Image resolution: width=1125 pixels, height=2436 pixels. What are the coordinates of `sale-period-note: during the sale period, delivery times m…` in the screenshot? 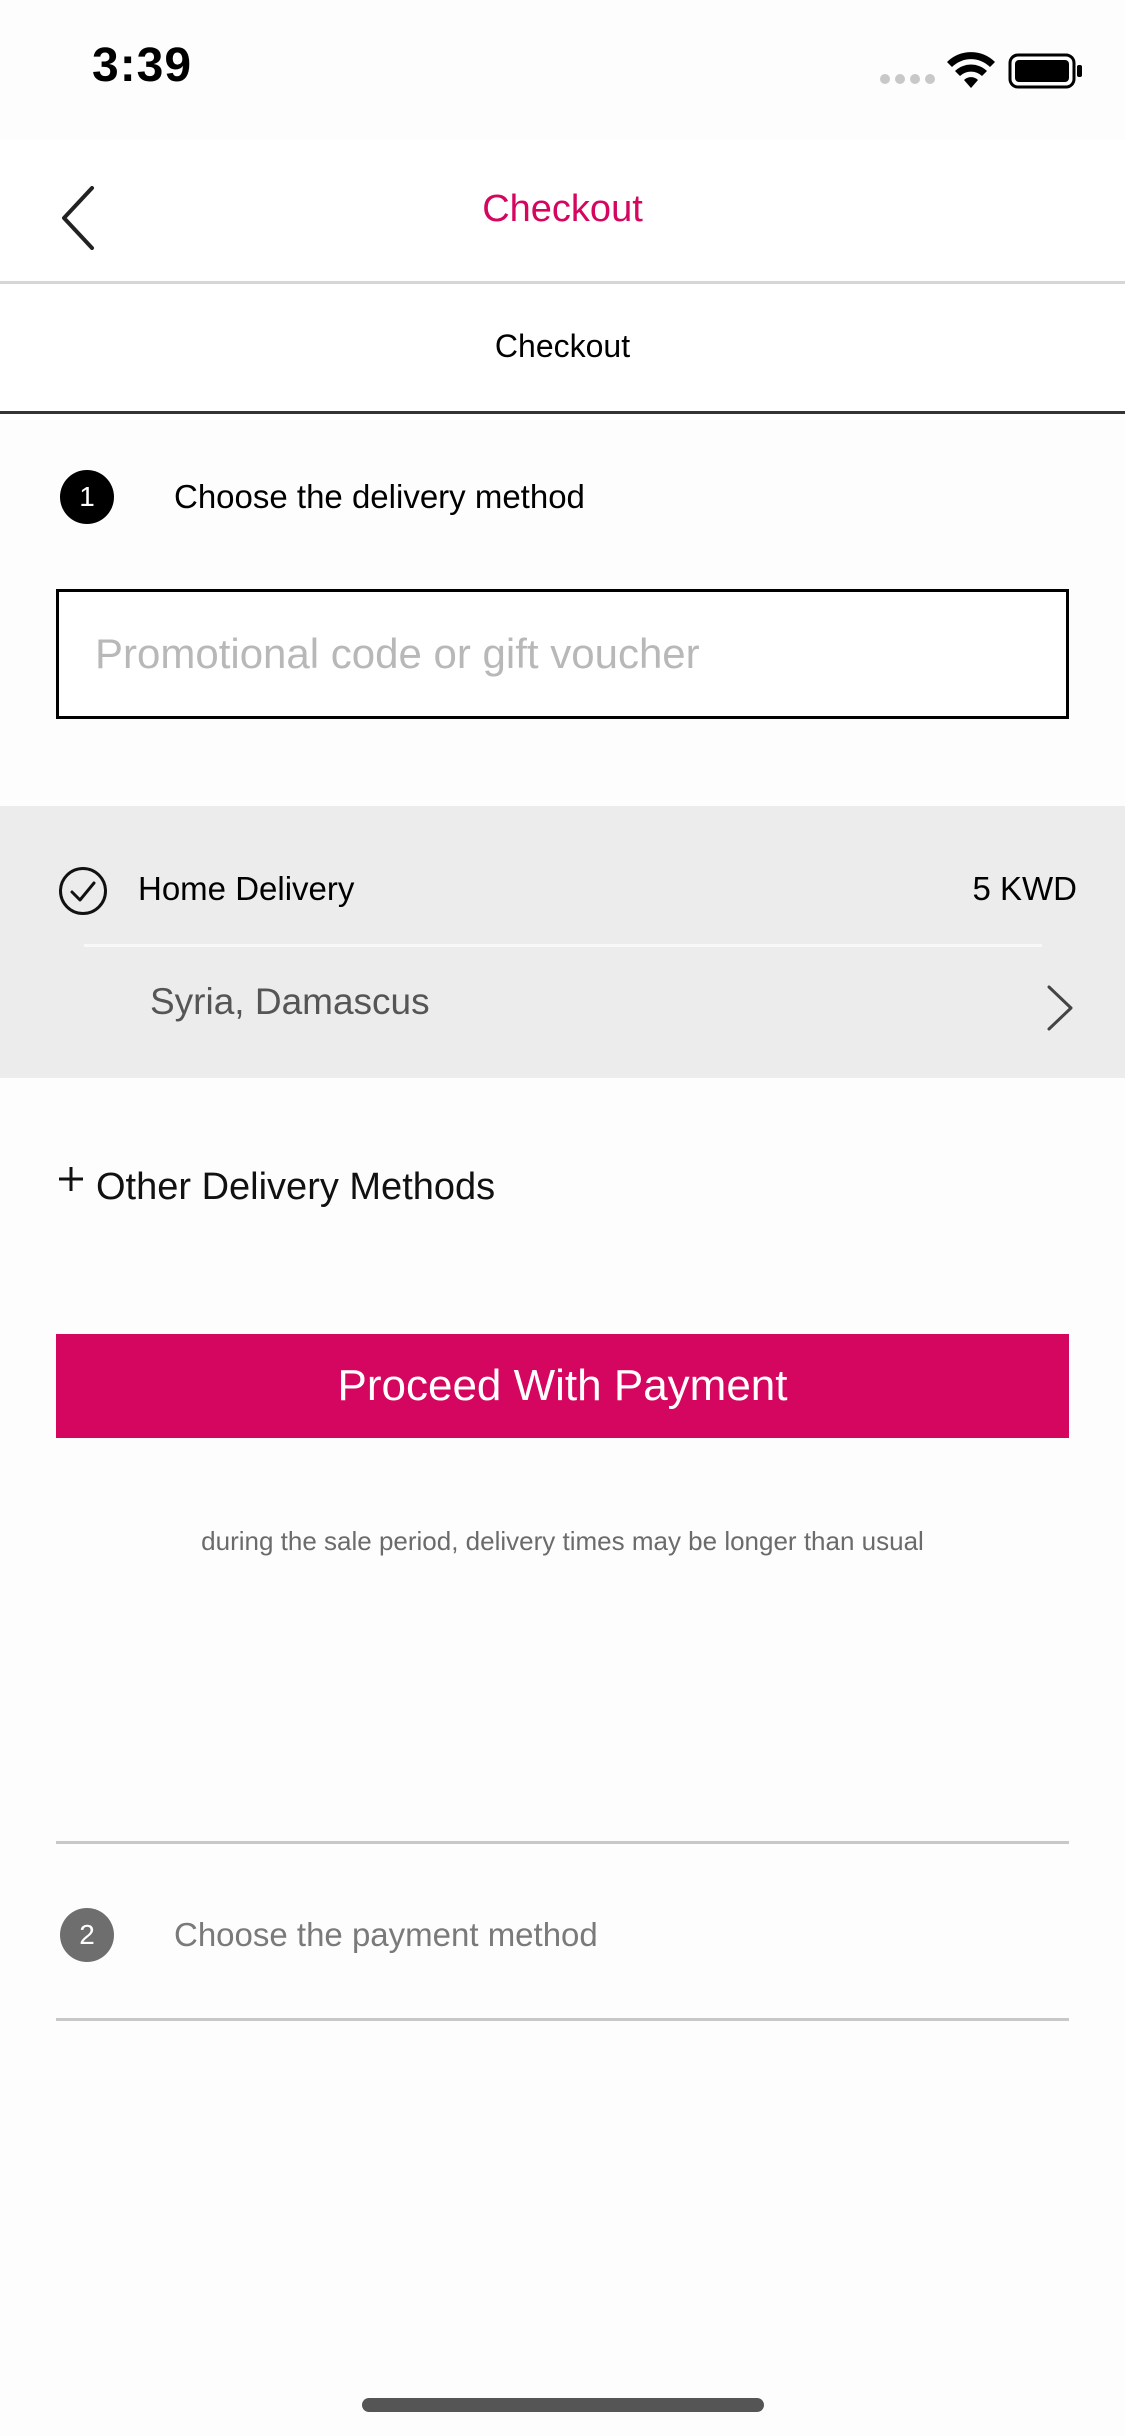 It's located at (562, 1541).